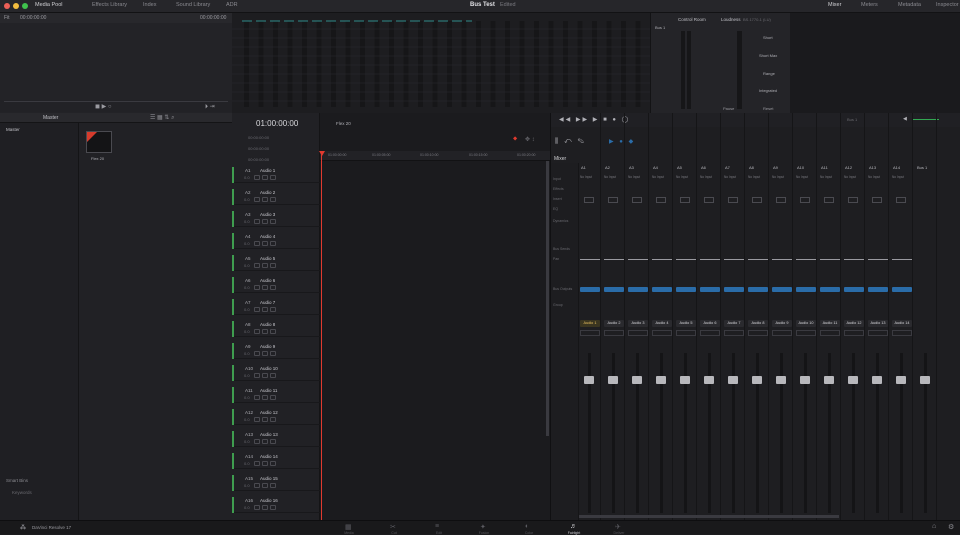 The height and width of the screenshot is (535, 960). What do you see at coordinates (614, 323) in the screenshot?
I see `channel-track-name: Audio 2` at bounding box center [614, 323].